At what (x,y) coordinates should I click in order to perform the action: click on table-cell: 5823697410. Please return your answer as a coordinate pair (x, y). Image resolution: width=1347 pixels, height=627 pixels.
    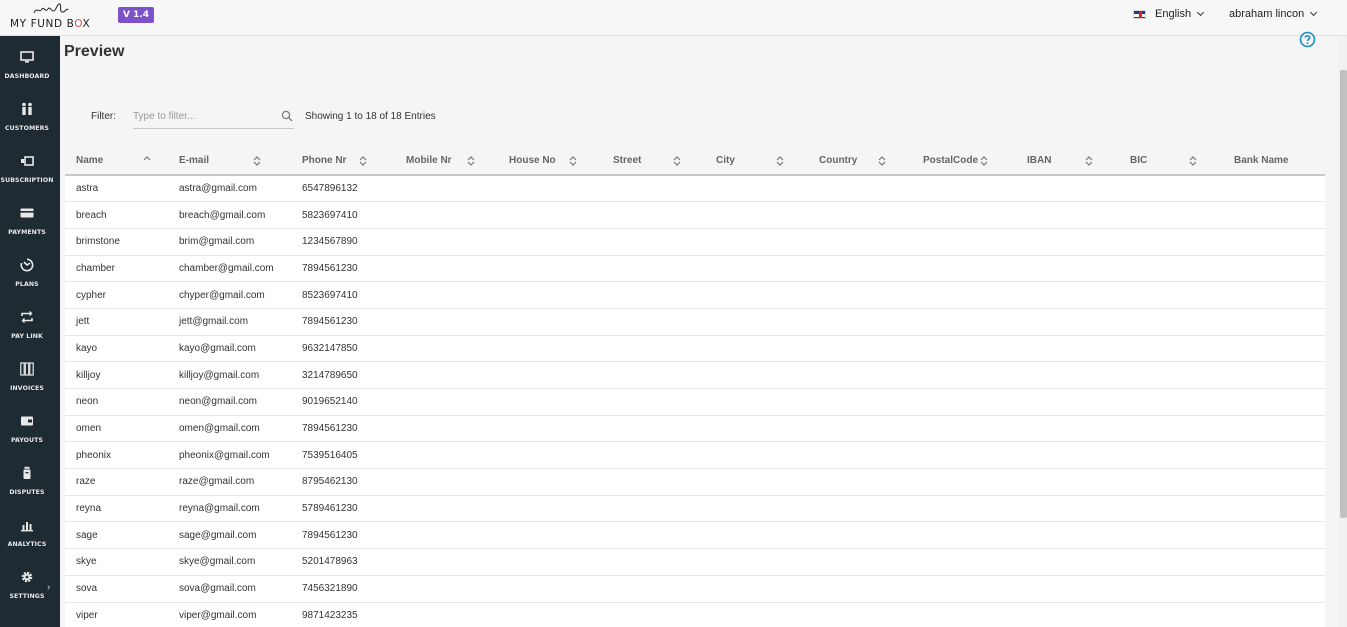
    Looking at the image, I should click on (330, 215).